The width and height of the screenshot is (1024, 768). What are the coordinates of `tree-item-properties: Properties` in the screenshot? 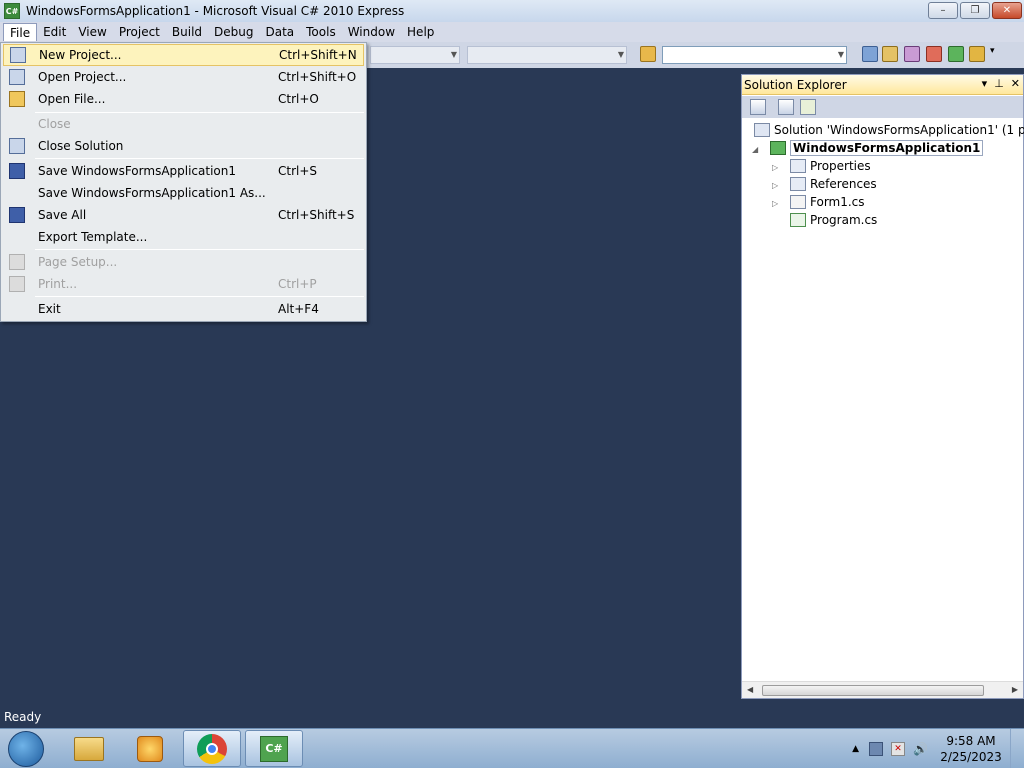 It's located at (830, 166).